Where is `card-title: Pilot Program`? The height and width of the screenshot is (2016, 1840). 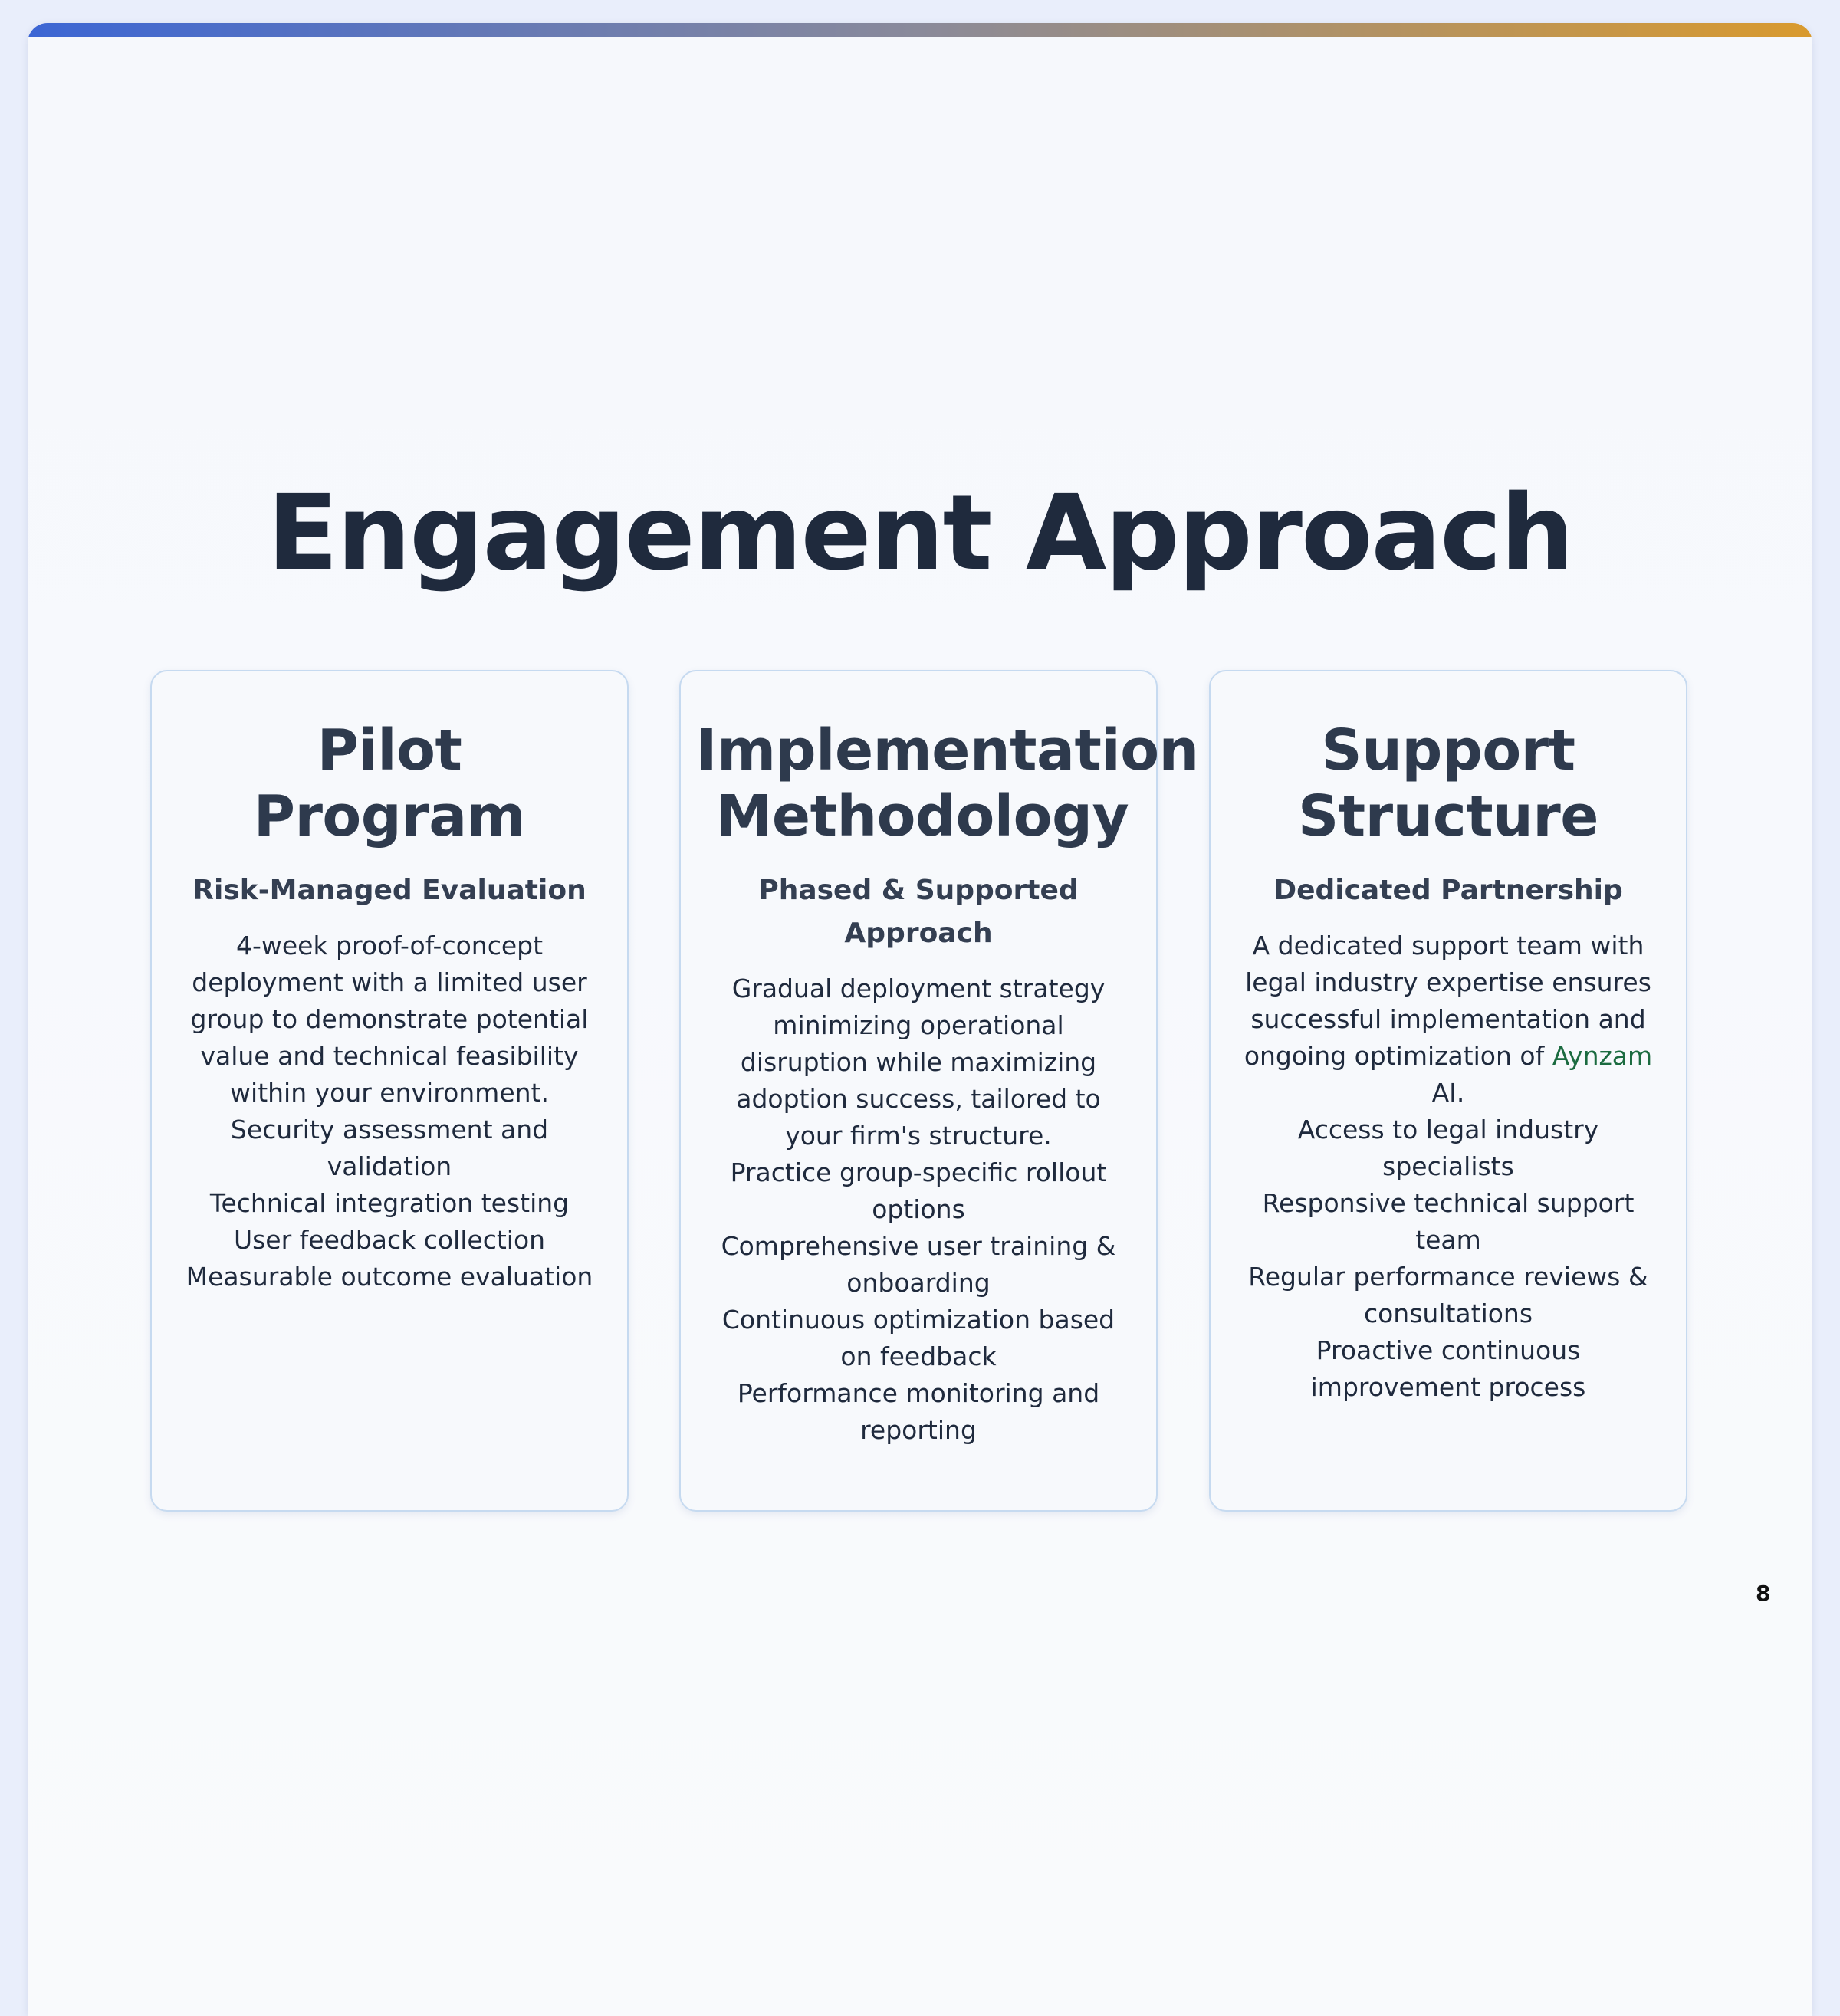
card-title: Pilot Program is located at coordinates (389, 783).